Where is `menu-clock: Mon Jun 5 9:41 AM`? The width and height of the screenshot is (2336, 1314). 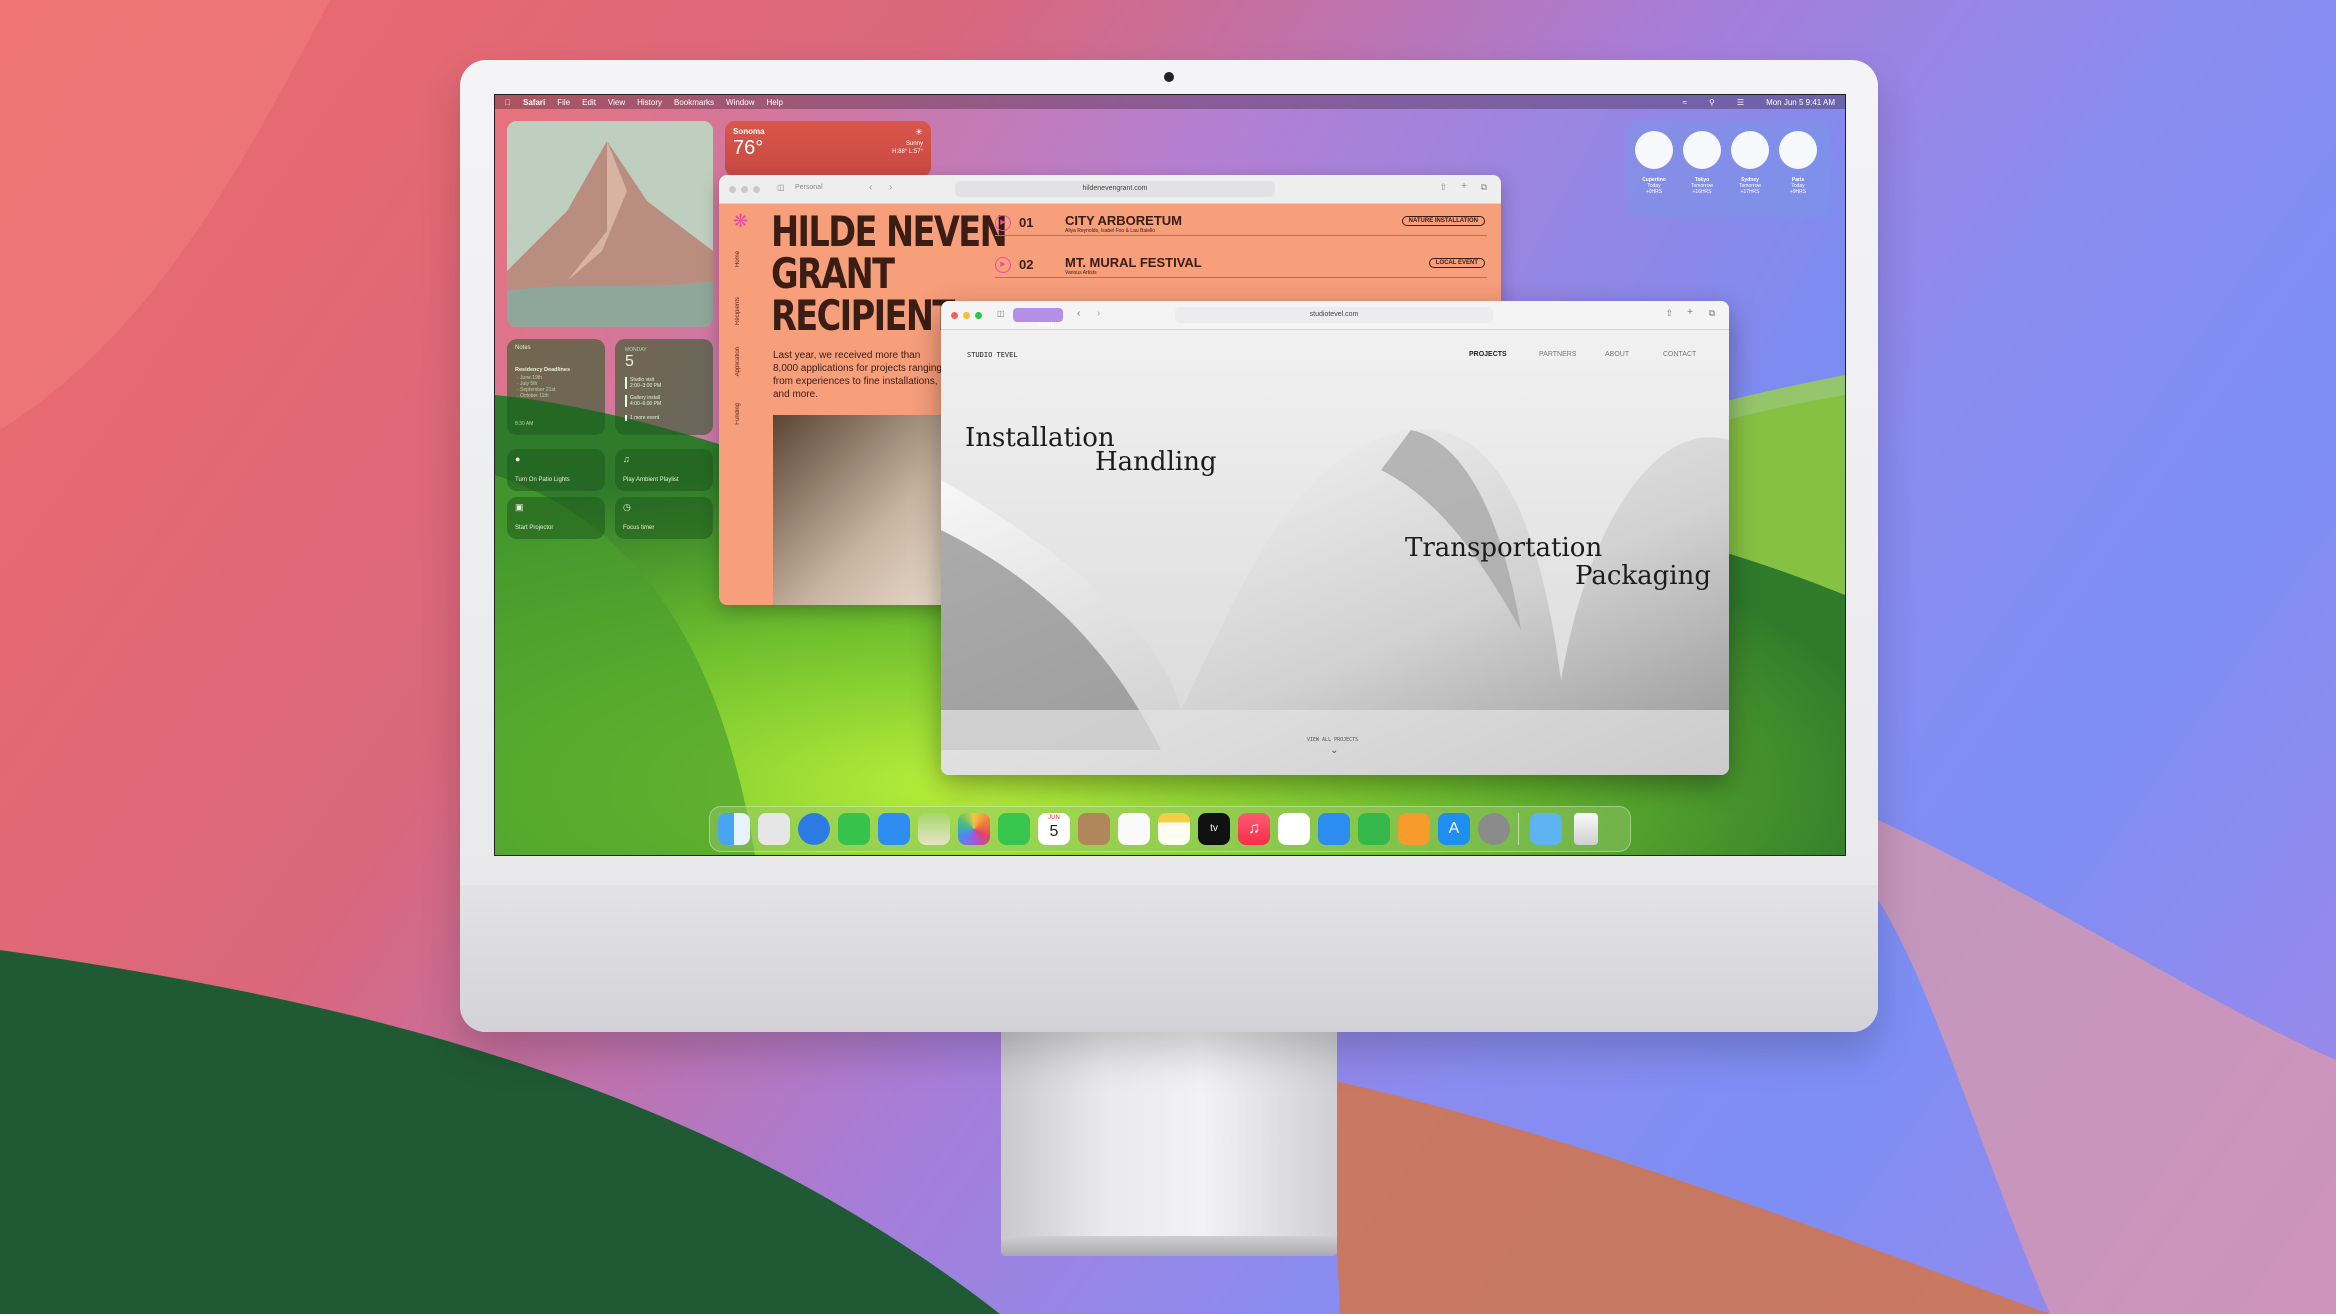 menu-clock: Mon Jun 5 9:41 AM is located at coordinates (1800, 102).